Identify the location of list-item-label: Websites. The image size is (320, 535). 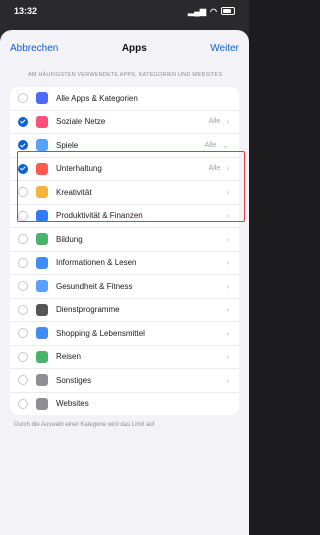
(72, 404).